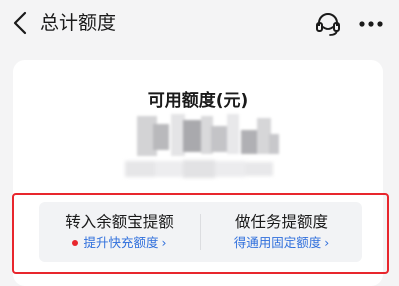 Image resolution: width=399 pixels, height=286 pixels. Describe the element at coordinates (277, 242) in the screenshot. I see `fixed-credit-label: 得通用固定额度` at that location.